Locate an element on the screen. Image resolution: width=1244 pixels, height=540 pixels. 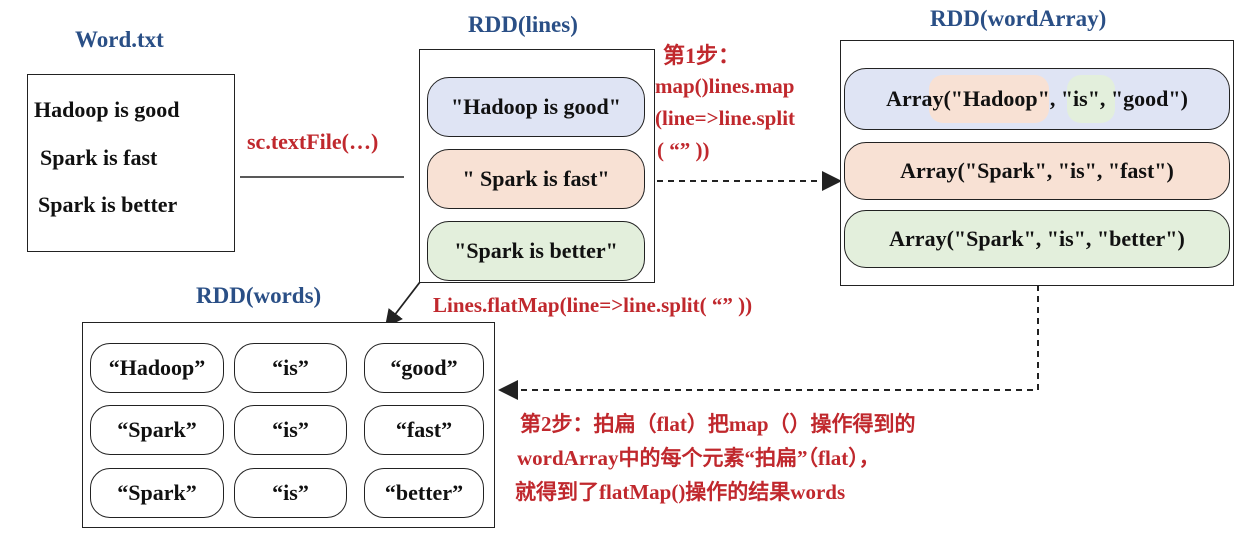
rdd-words-item: “good” is located at coordinates (424, 368).